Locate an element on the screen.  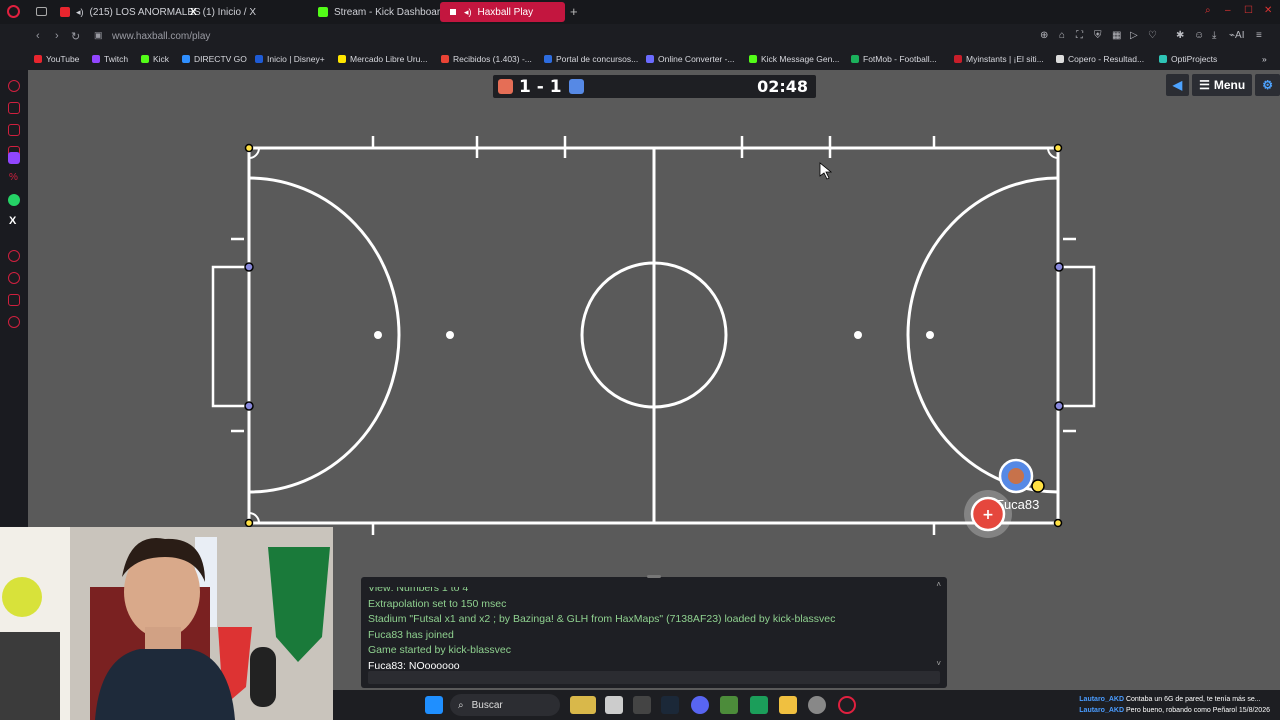
profile-icon: ☺ is located at coordinates (1199, 35).